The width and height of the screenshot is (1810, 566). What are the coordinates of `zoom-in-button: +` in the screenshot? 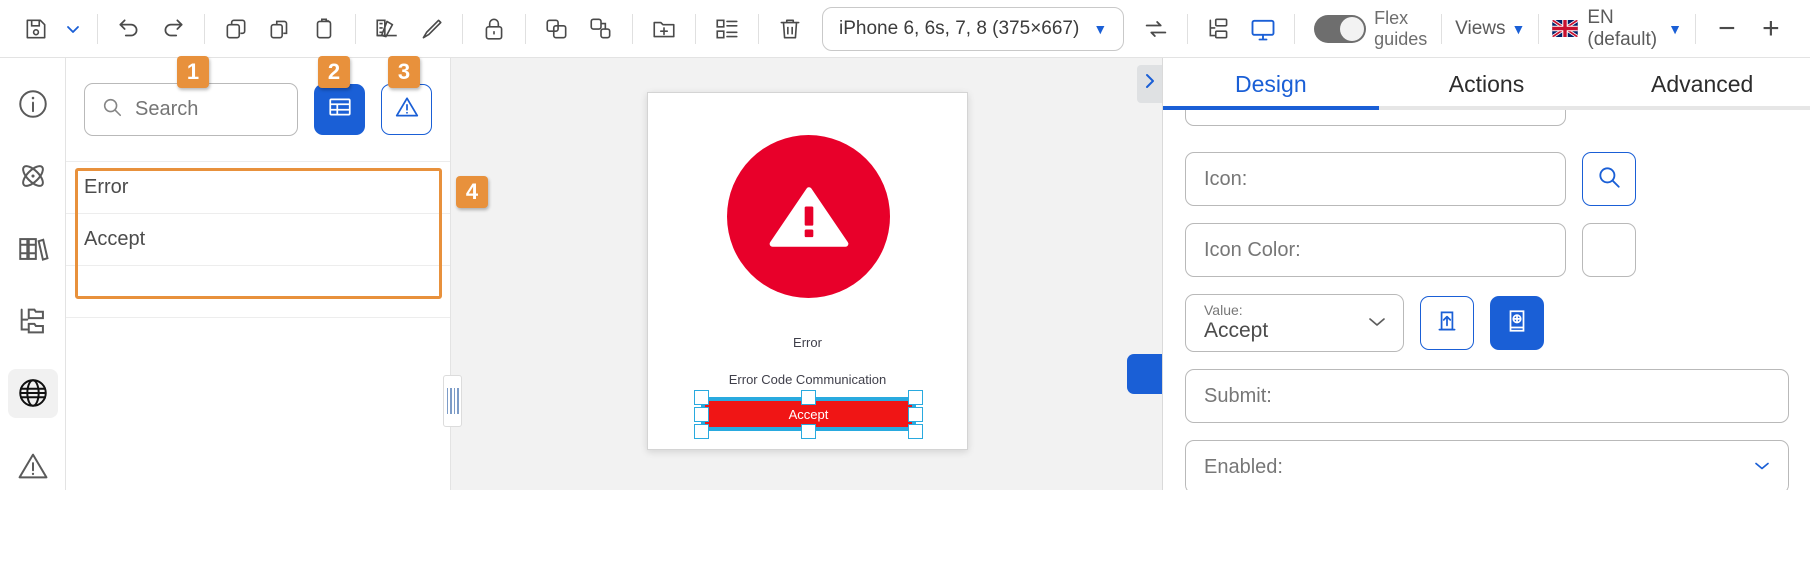 It's located at (1771, 29).